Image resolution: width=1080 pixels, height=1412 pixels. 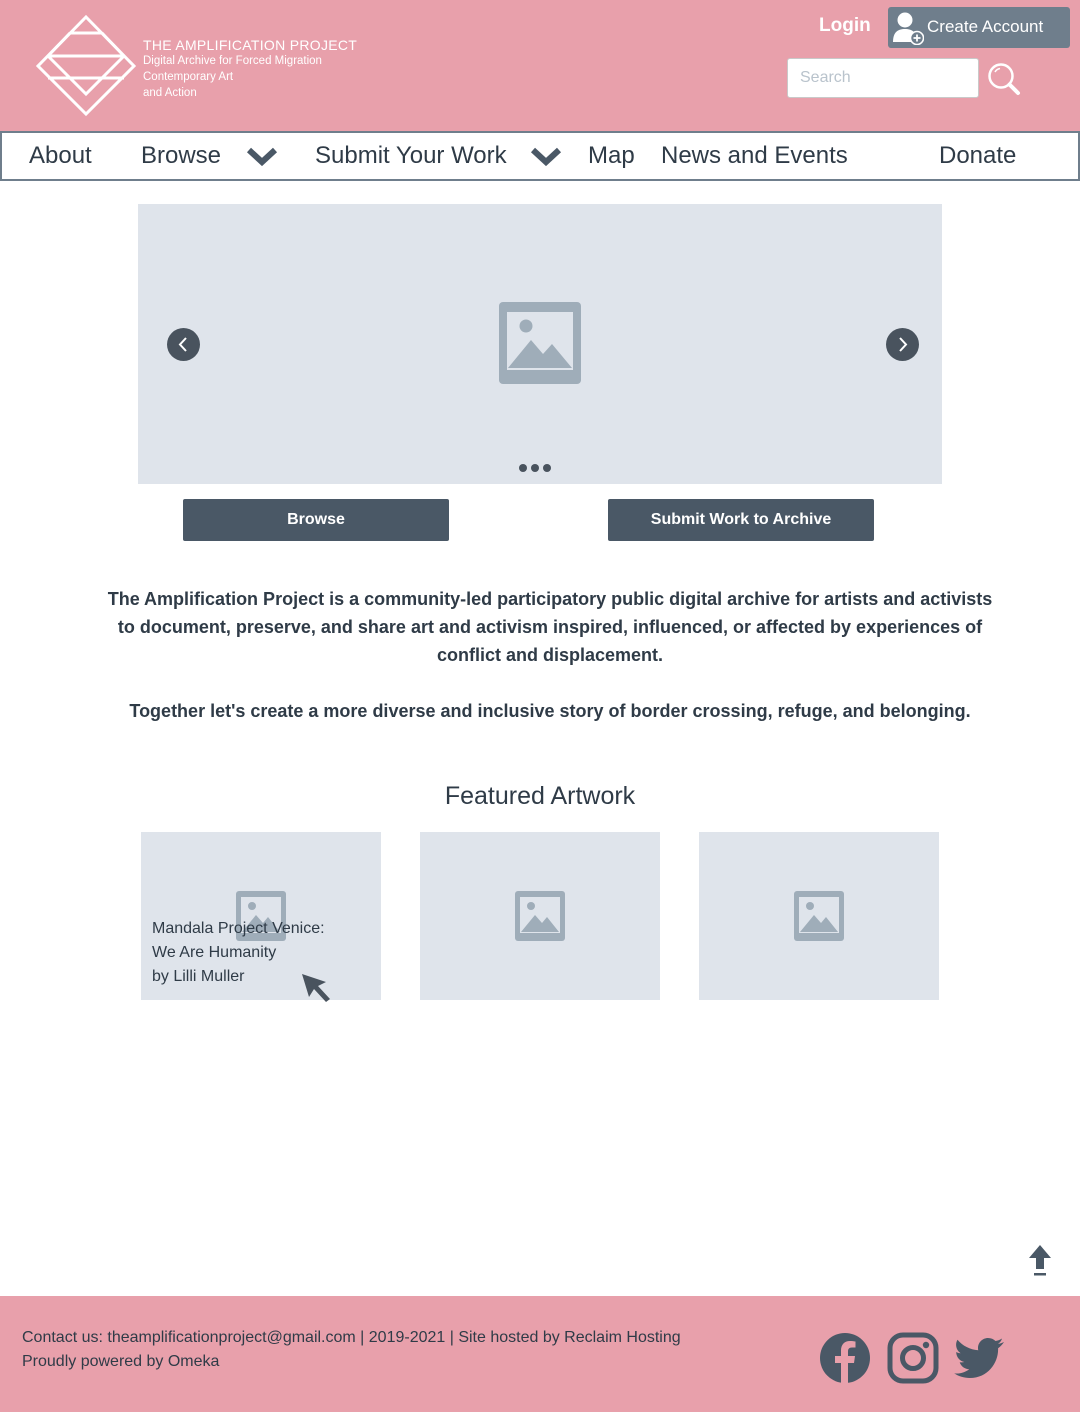 I want to click on nav-item-donate: Donate, so click(x=977, y=156).